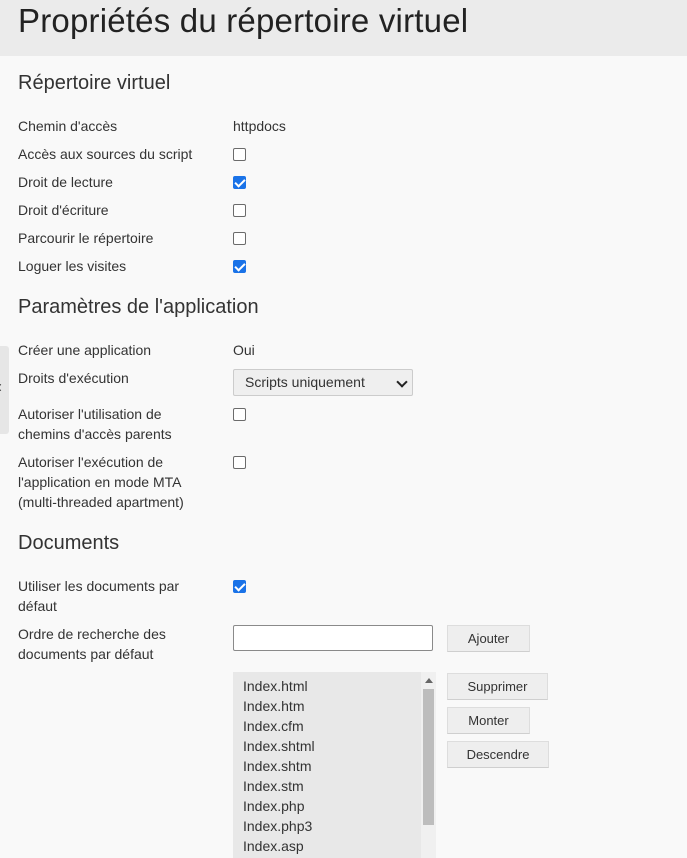 The width and height of the screenshot is (687, 858). I want to click on remove-document-button: Supprimer, so click(497, 686).